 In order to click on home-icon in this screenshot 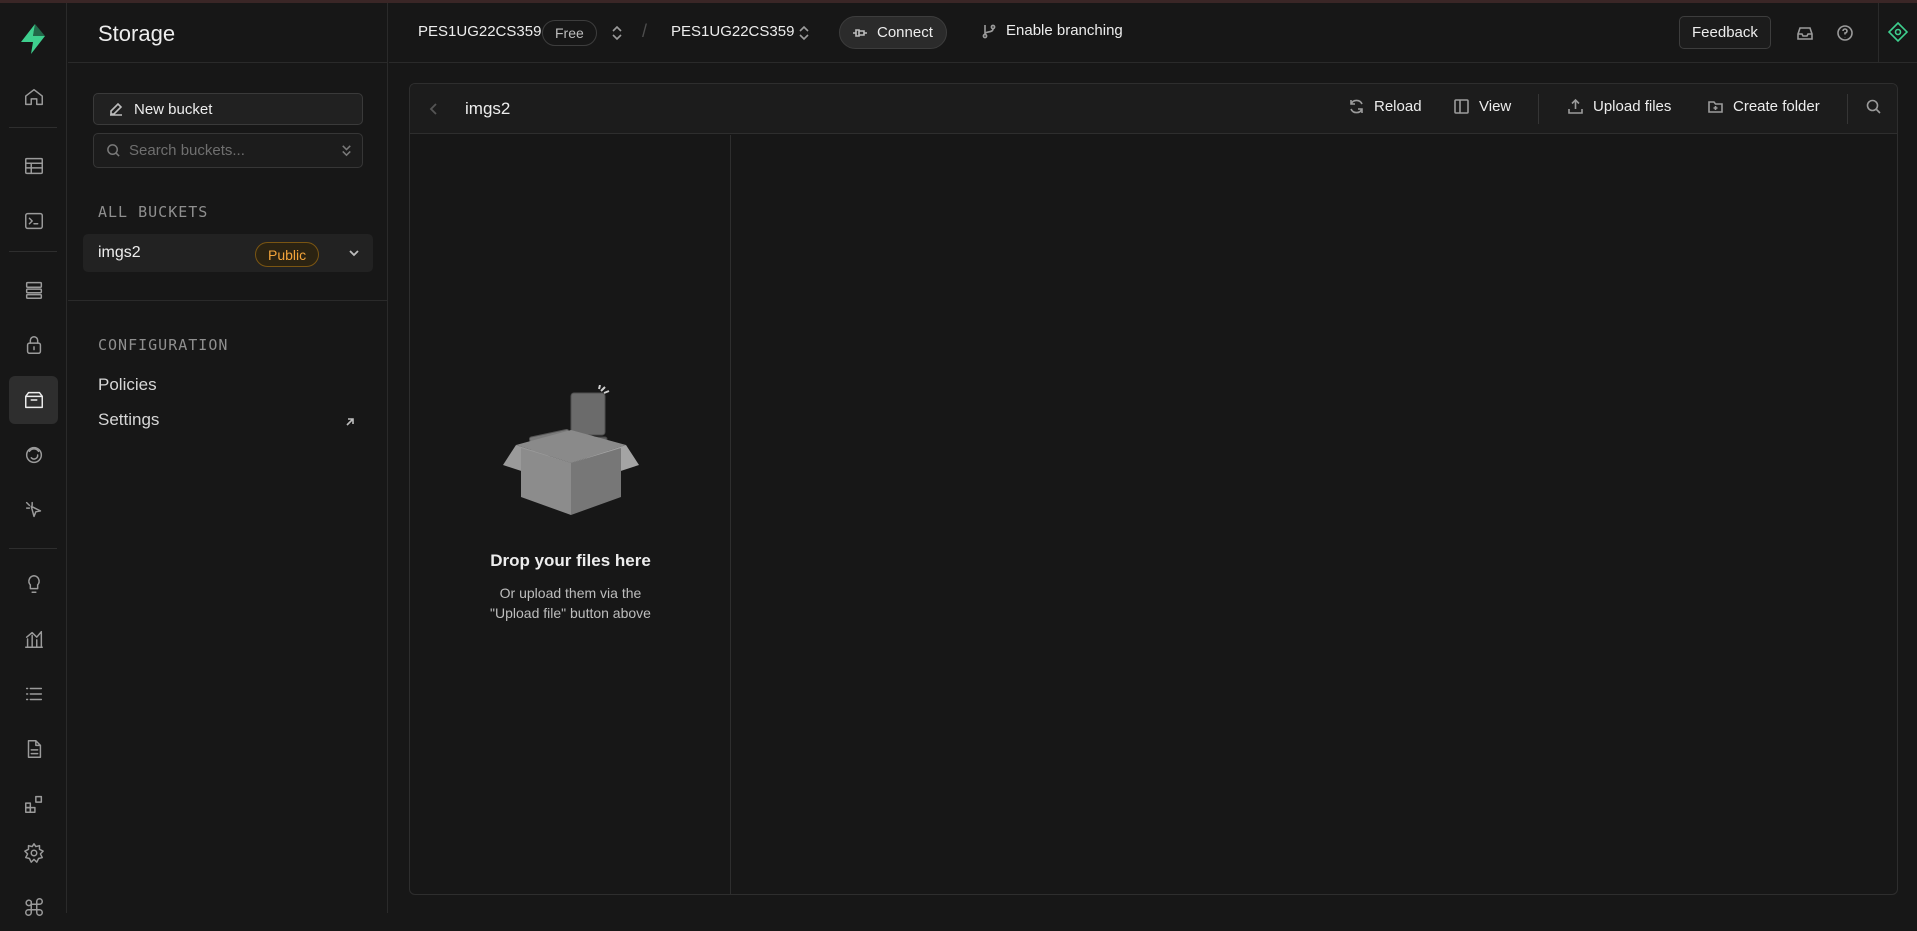, I will do `click(33, 97)`.